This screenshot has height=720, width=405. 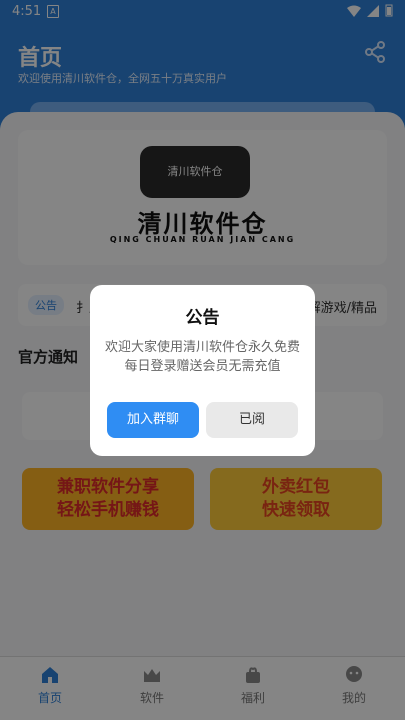 What do you see at coordinates (202, 366) in the screenshot?
I see `dialog-line2: 每日登录赠送会员无需充值` at bounding box center [202, 366].